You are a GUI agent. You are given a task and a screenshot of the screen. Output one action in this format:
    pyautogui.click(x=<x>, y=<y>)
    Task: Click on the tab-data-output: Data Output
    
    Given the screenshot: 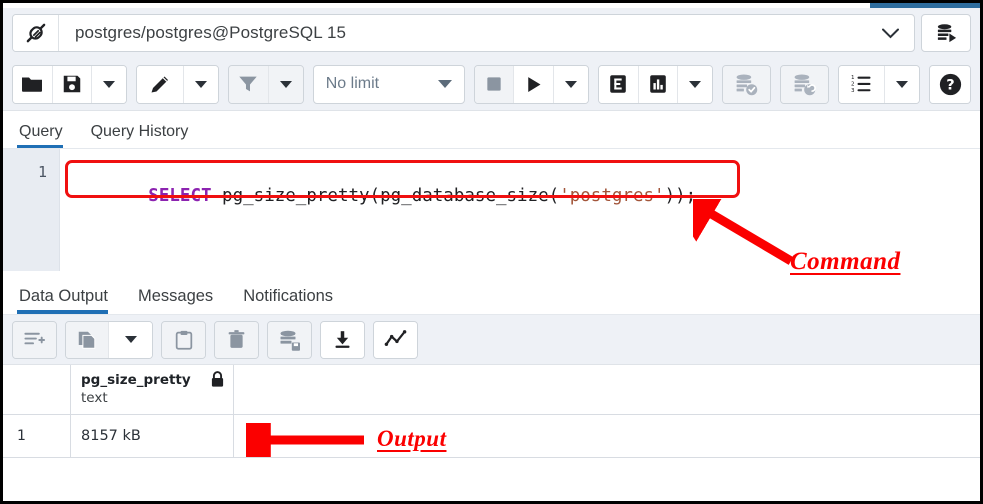 What is the action you would take?
    pyautogui.click(x=69, y=300)
    